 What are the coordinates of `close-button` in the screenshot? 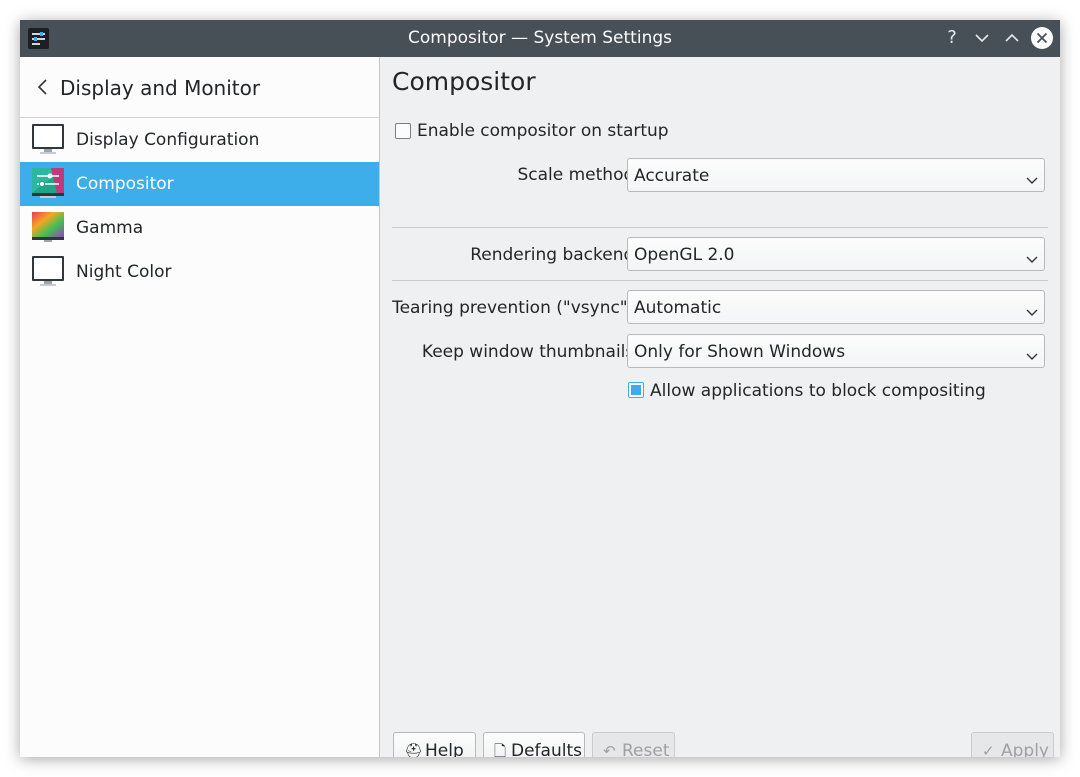 It's located at (1042, 38).